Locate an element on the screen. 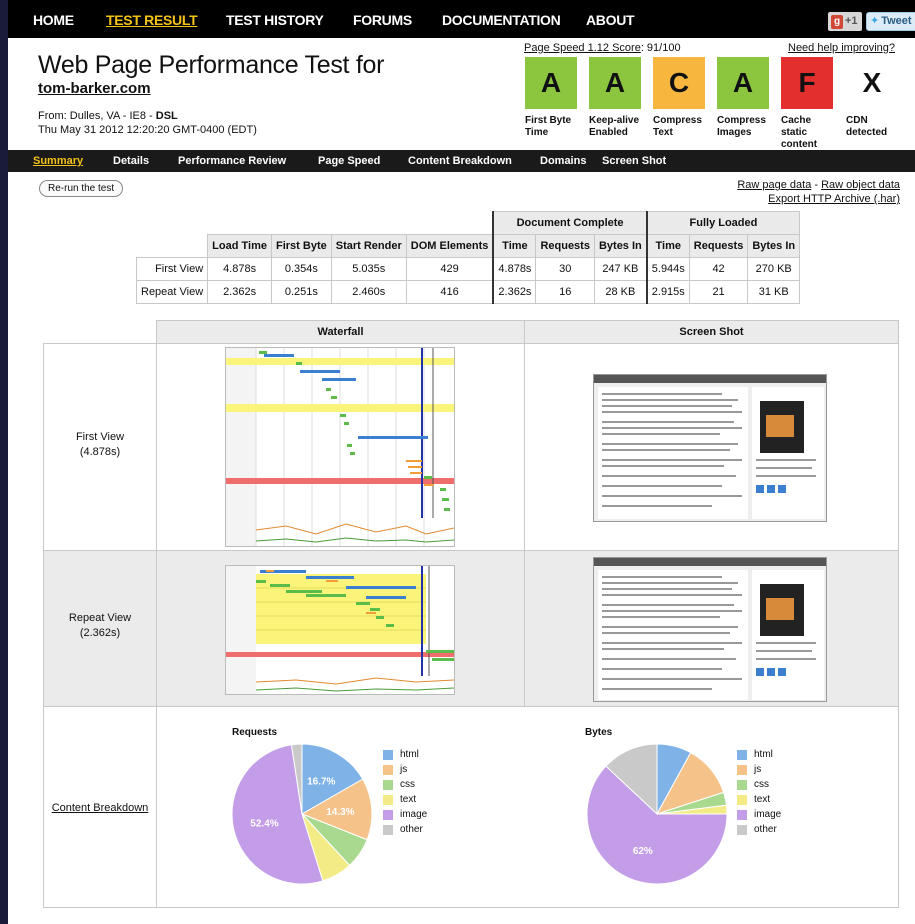  table-cell: 0.251s is located at coordinates (301, 292).